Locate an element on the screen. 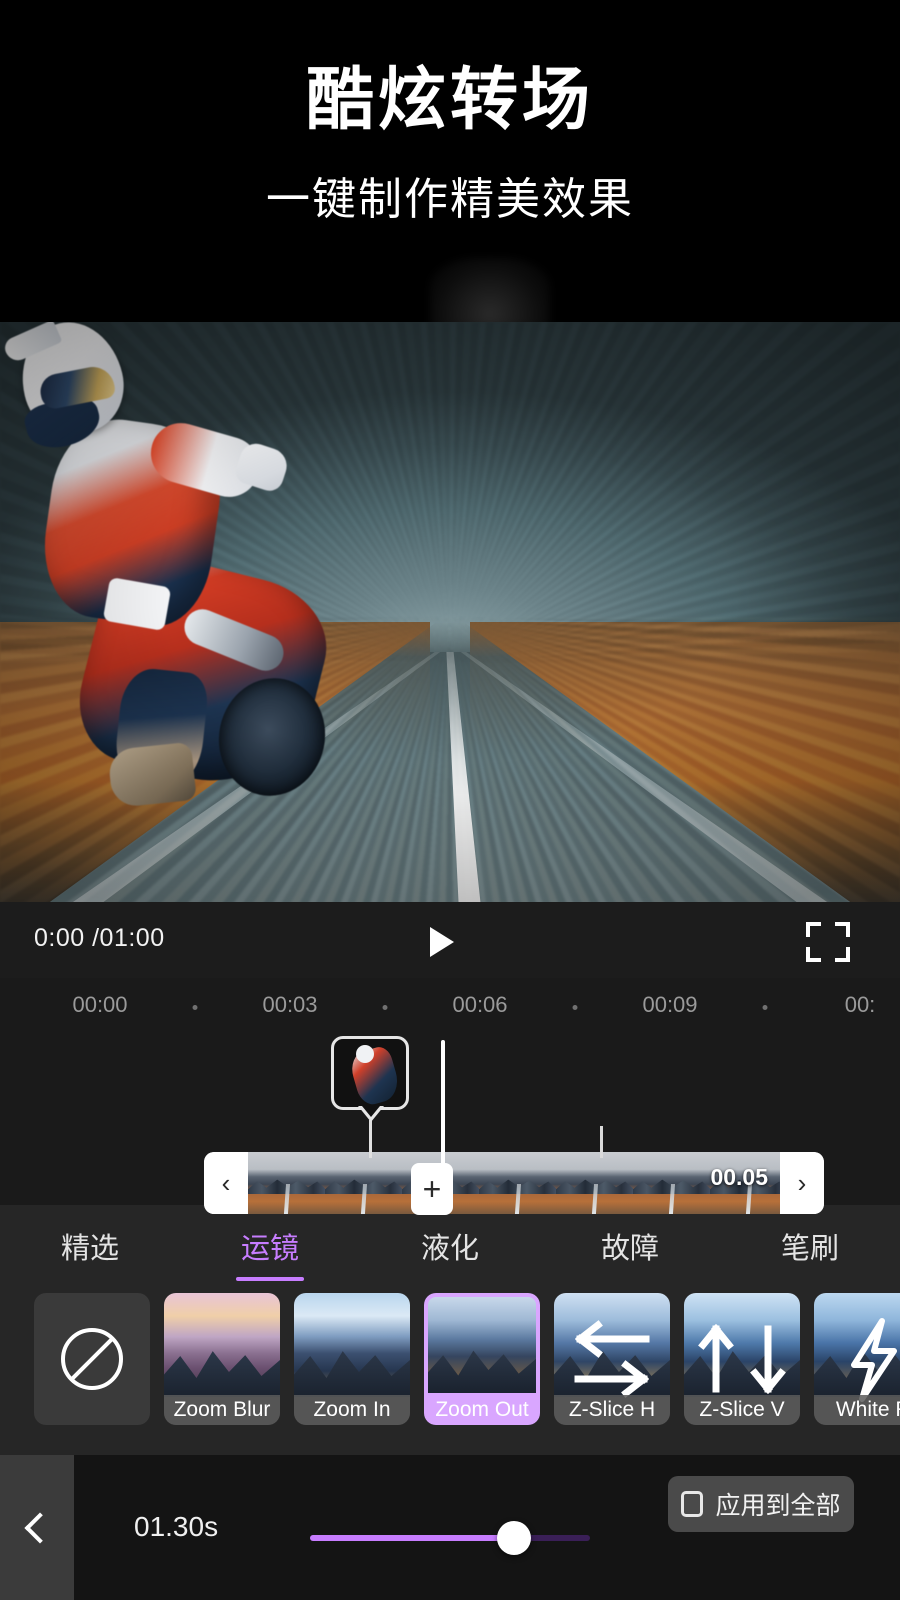 Image resolution: width=900 pixels, height=1600 pixels. player-control-bar: 0:00 /01:00 is located at coordinates (450, 940).